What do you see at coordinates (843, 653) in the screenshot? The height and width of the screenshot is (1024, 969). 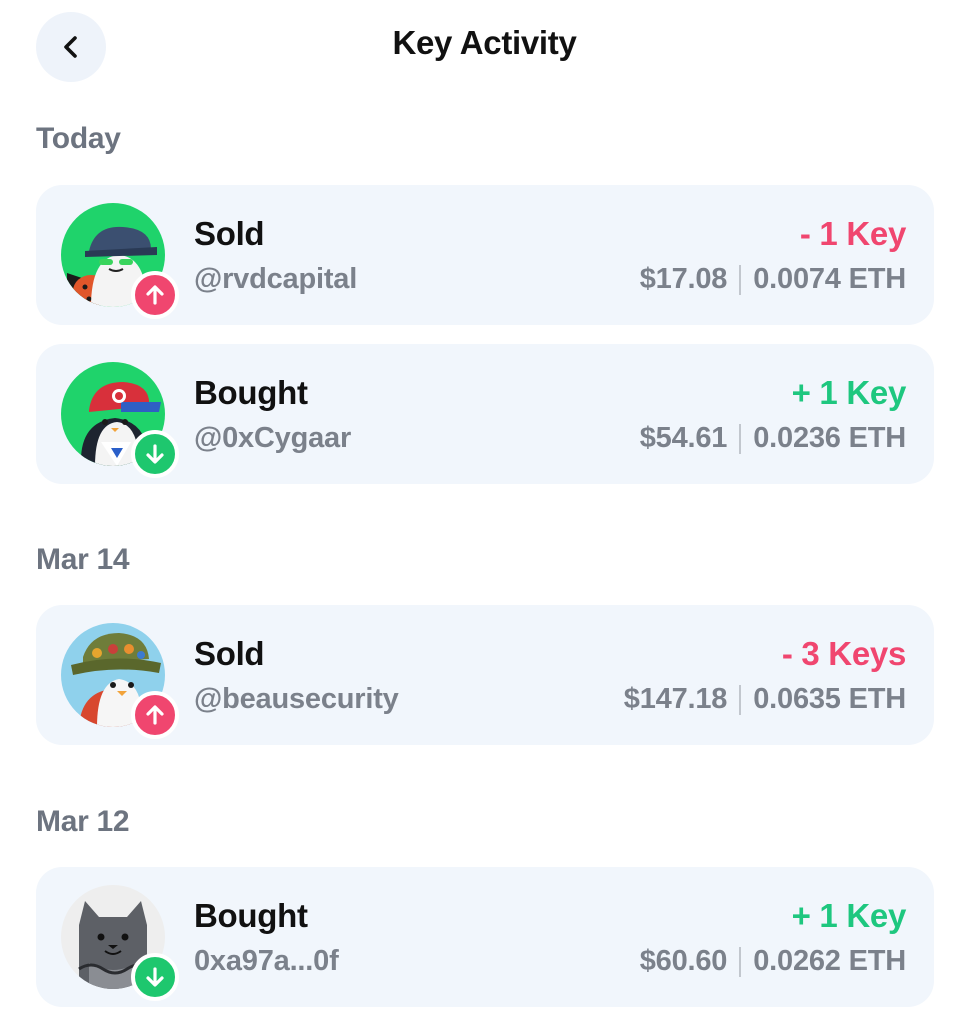 I see `key-delta: - 3 Keys` at bounding box center [843, 653].